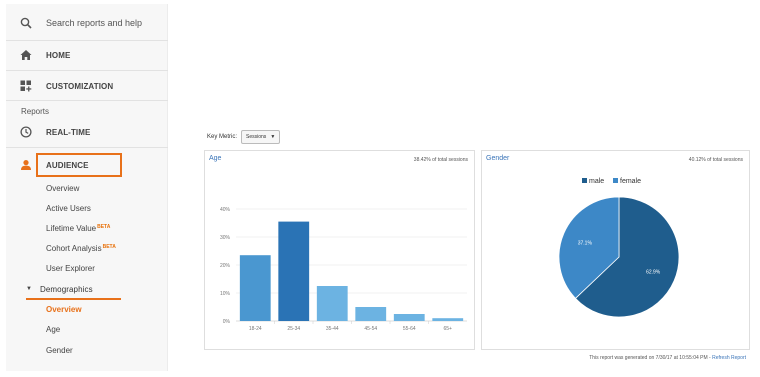  What do you see at coordinates (26, 55) in the screenshot?
I see `home-icon` at bounding box center [26, 55].